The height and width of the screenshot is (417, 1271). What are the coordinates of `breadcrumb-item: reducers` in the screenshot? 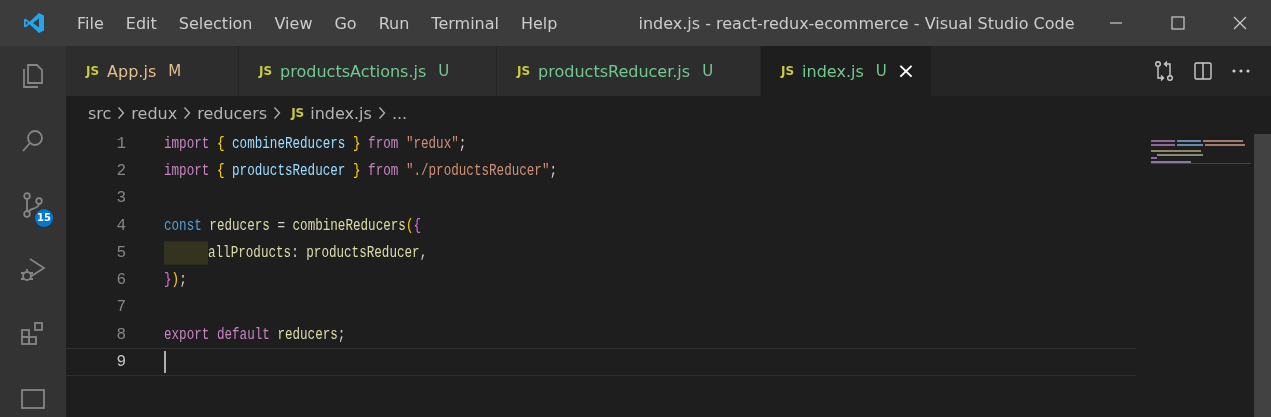 It's located at (232, 113).